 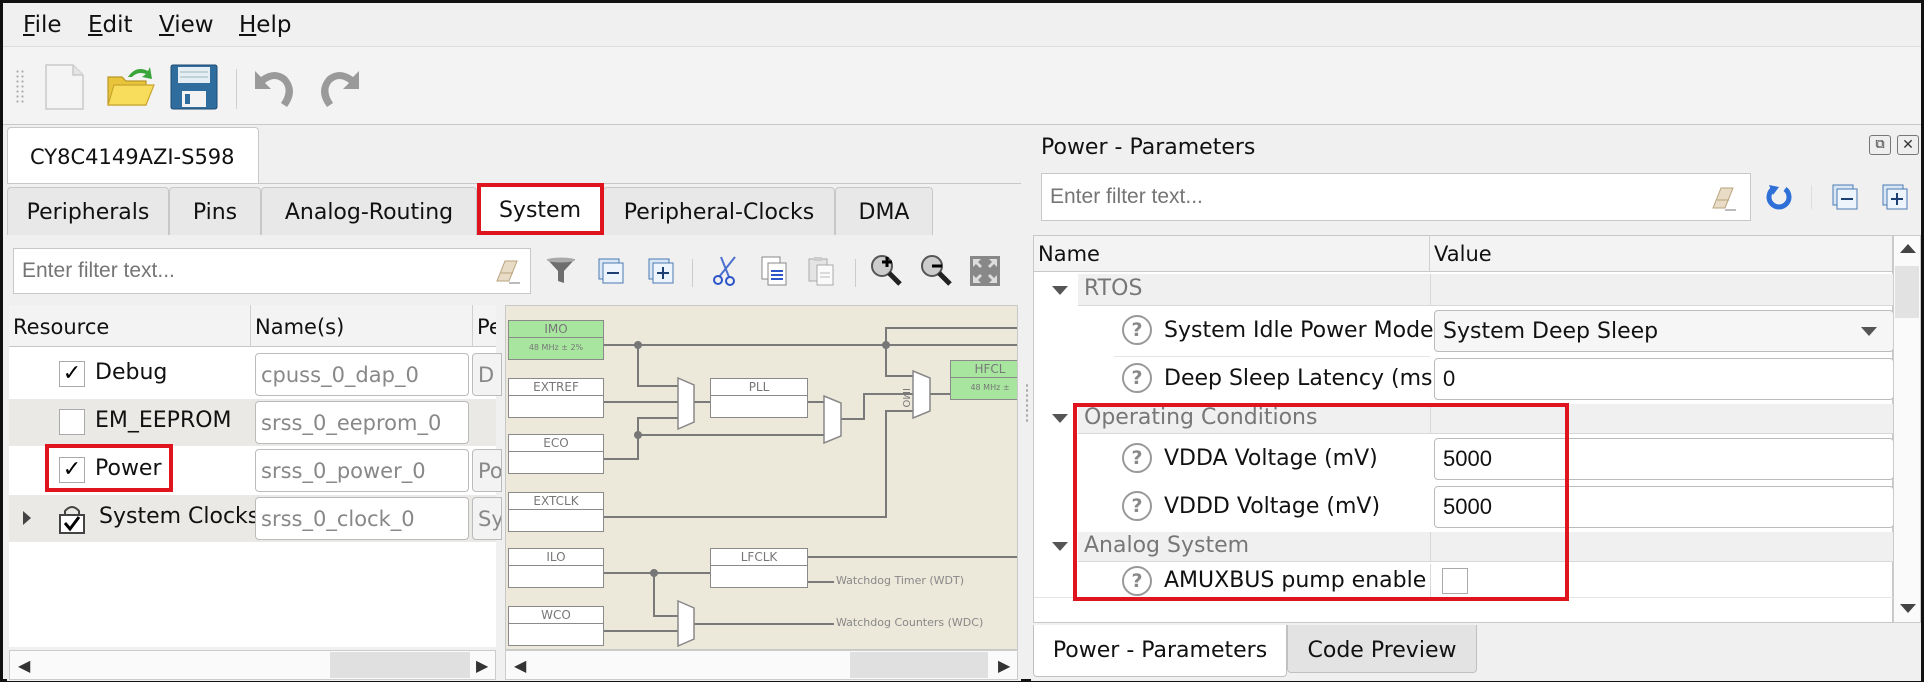 I want to click on cut-icon, so click(x=725, y=273).